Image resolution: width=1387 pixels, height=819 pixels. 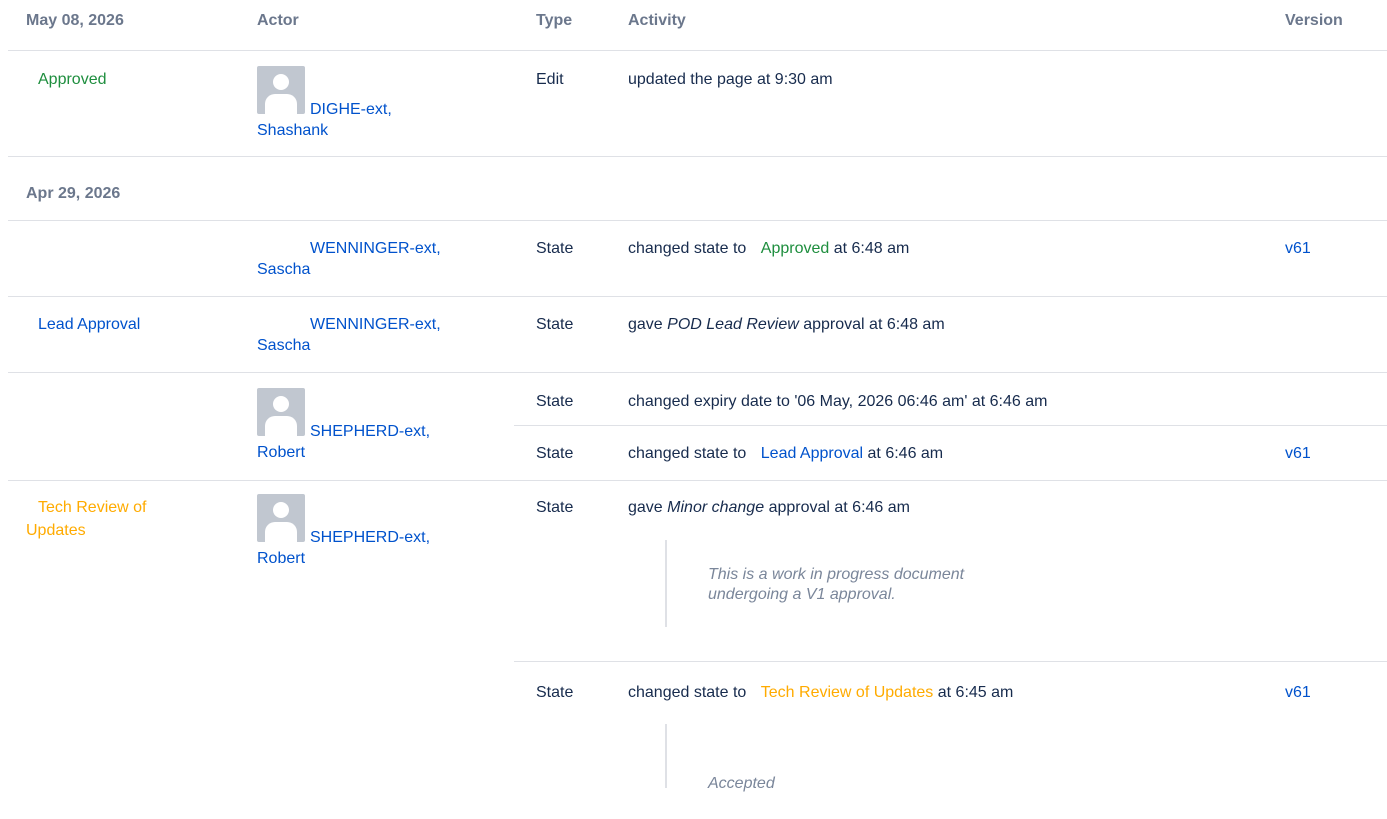 I want to click on actor-column-header: Actor, so click(x=278, y=20).